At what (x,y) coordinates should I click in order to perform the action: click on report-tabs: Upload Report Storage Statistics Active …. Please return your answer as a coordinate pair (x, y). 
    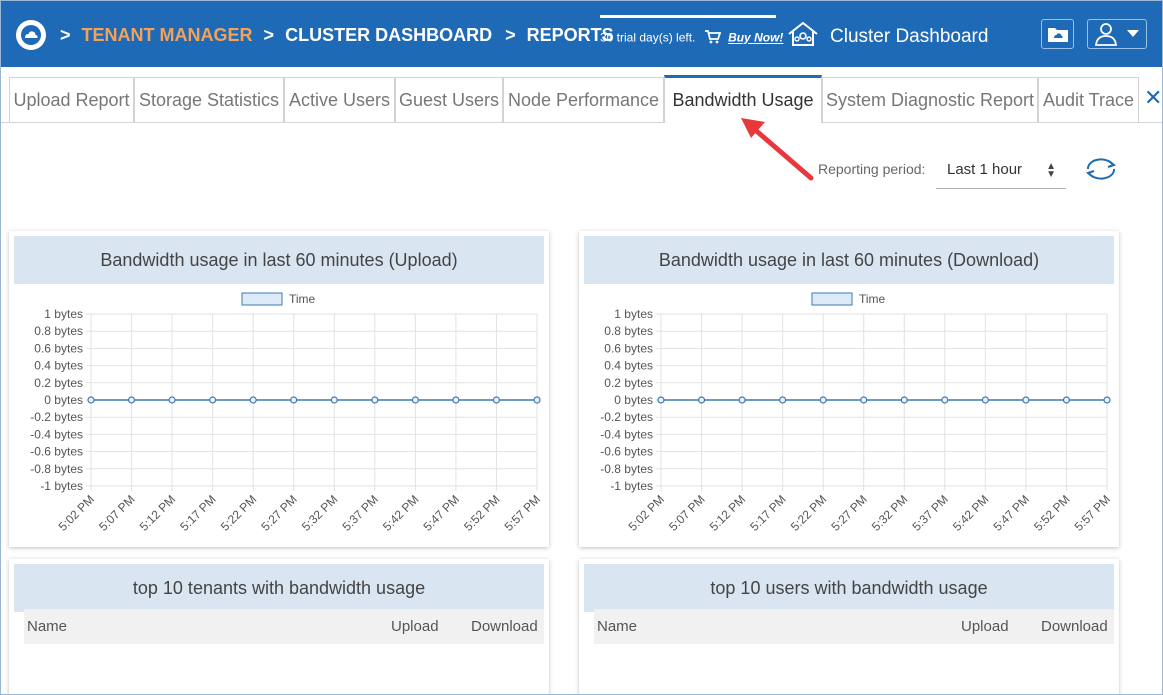
    Looking at the image, I should click on (581, 95).